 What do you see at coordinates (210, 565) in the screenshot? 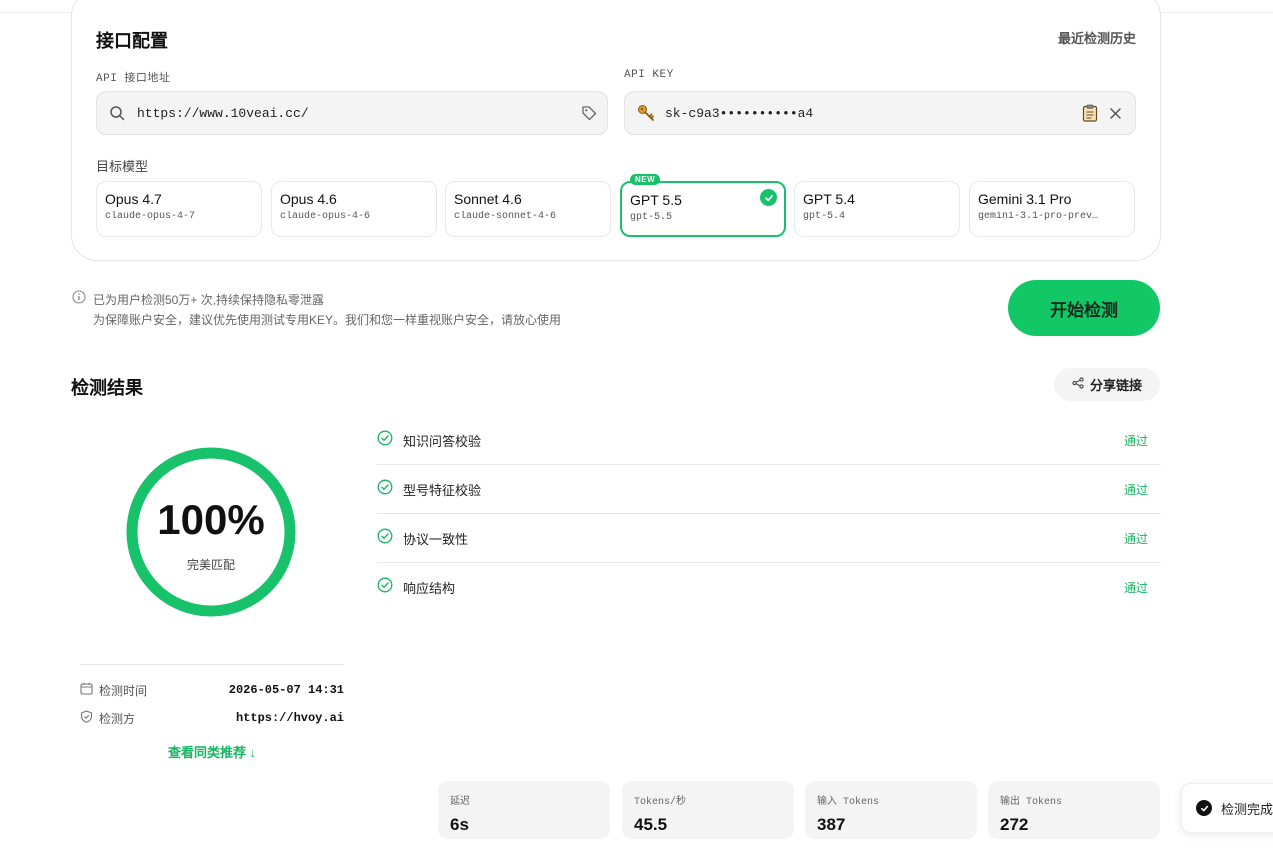
I see `score-label: 完美匹配` at bounding box center [210, 565].